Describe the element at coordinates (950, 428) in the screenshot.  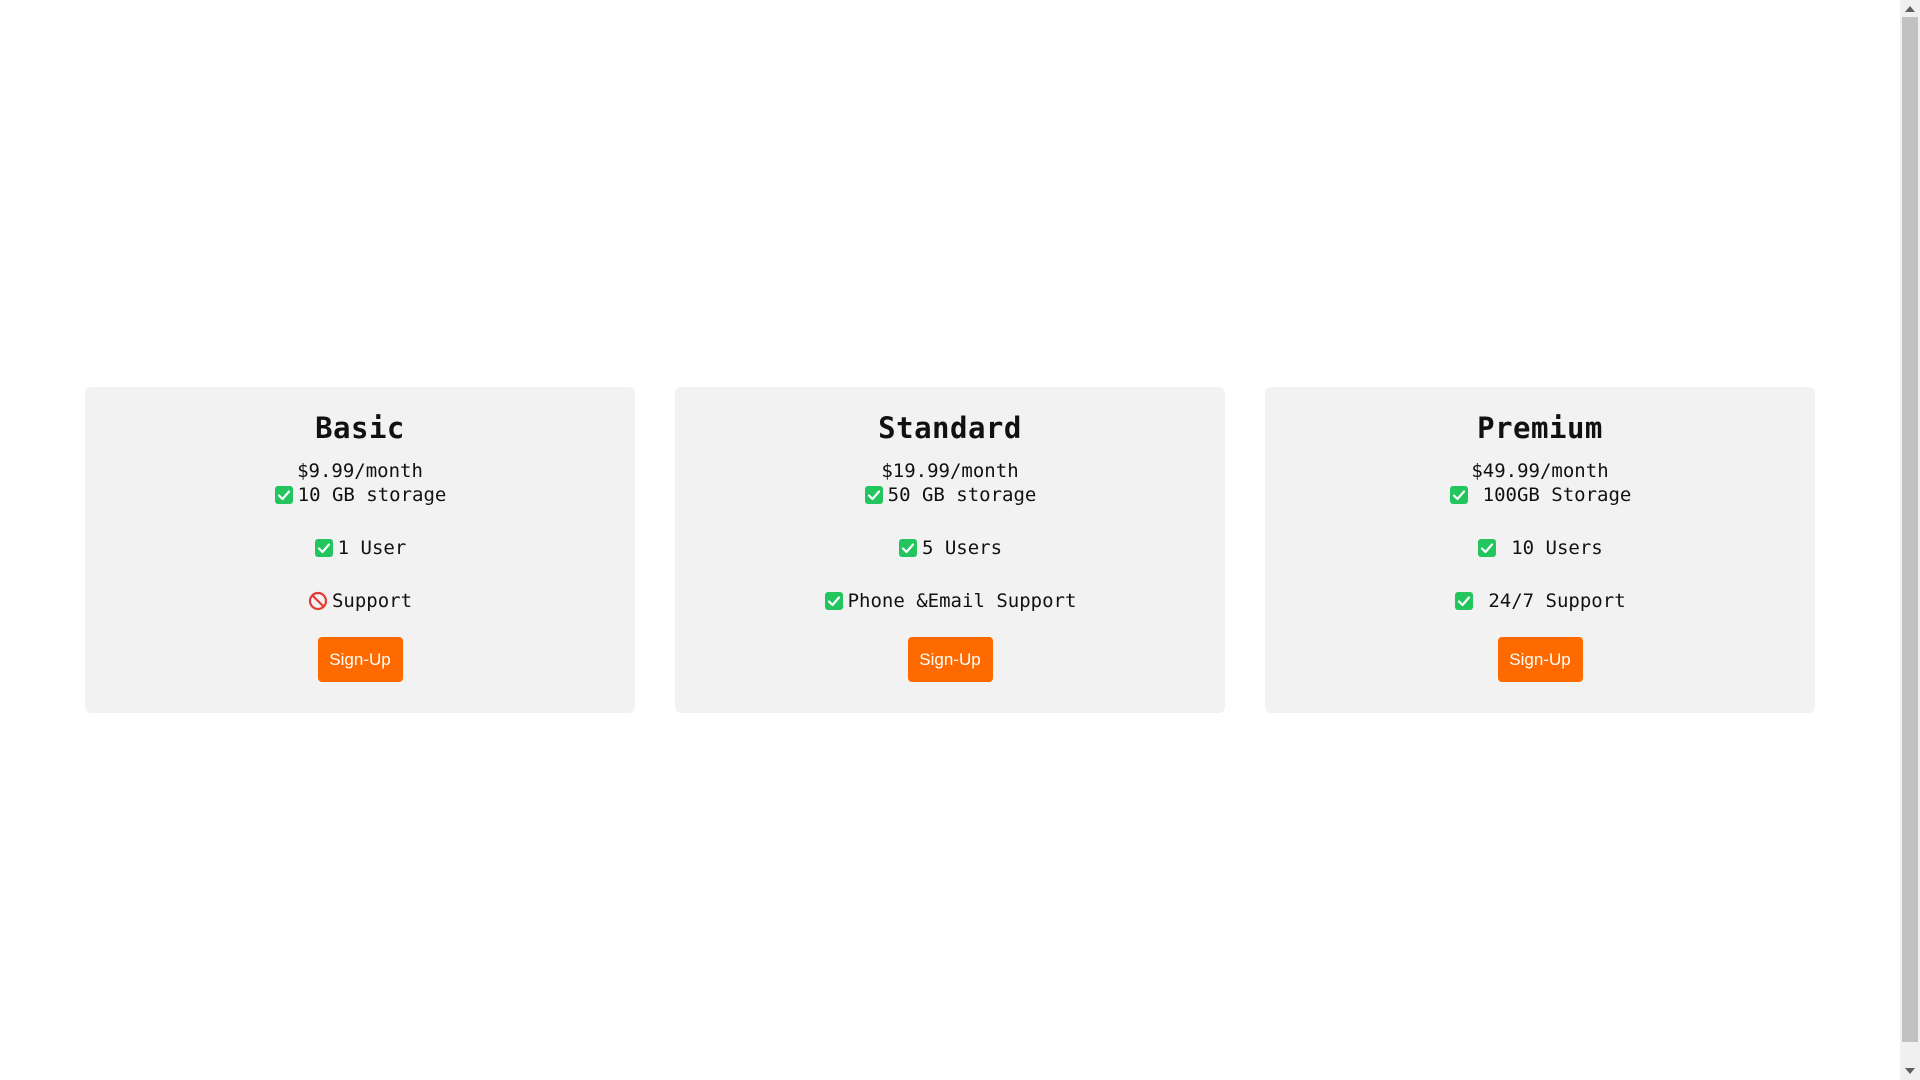
I see `plan-name: Standard` at that location.